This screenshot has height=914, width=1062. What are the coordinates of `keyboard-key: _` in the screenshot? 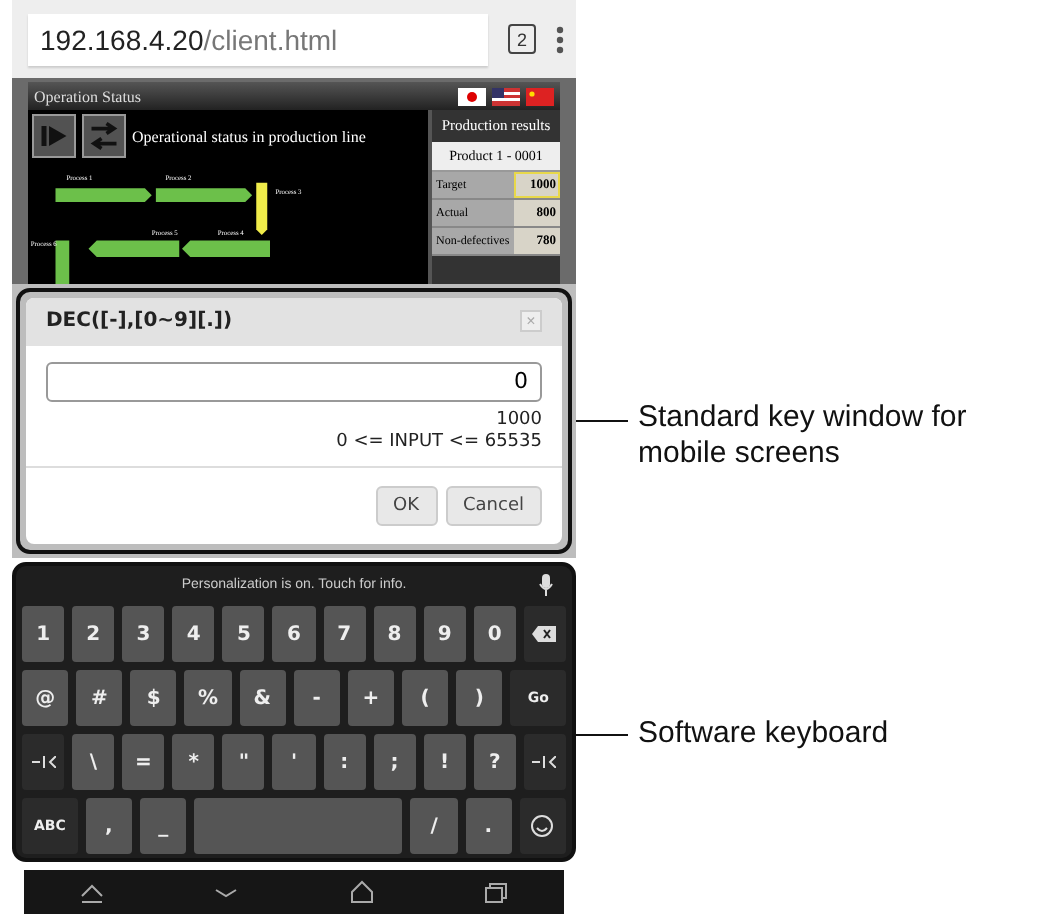 It's located at (163, 826).